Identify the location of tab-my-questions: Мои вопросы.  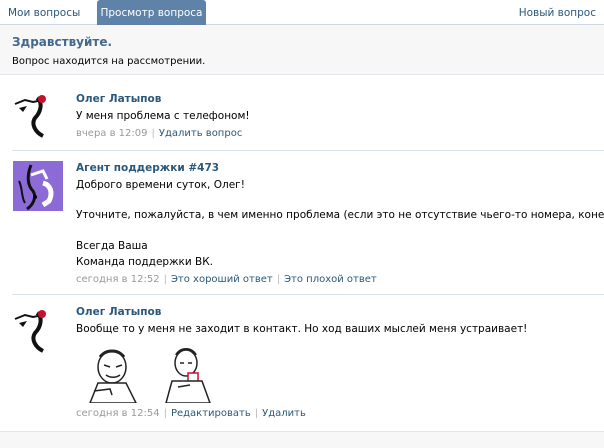
(44, 12).